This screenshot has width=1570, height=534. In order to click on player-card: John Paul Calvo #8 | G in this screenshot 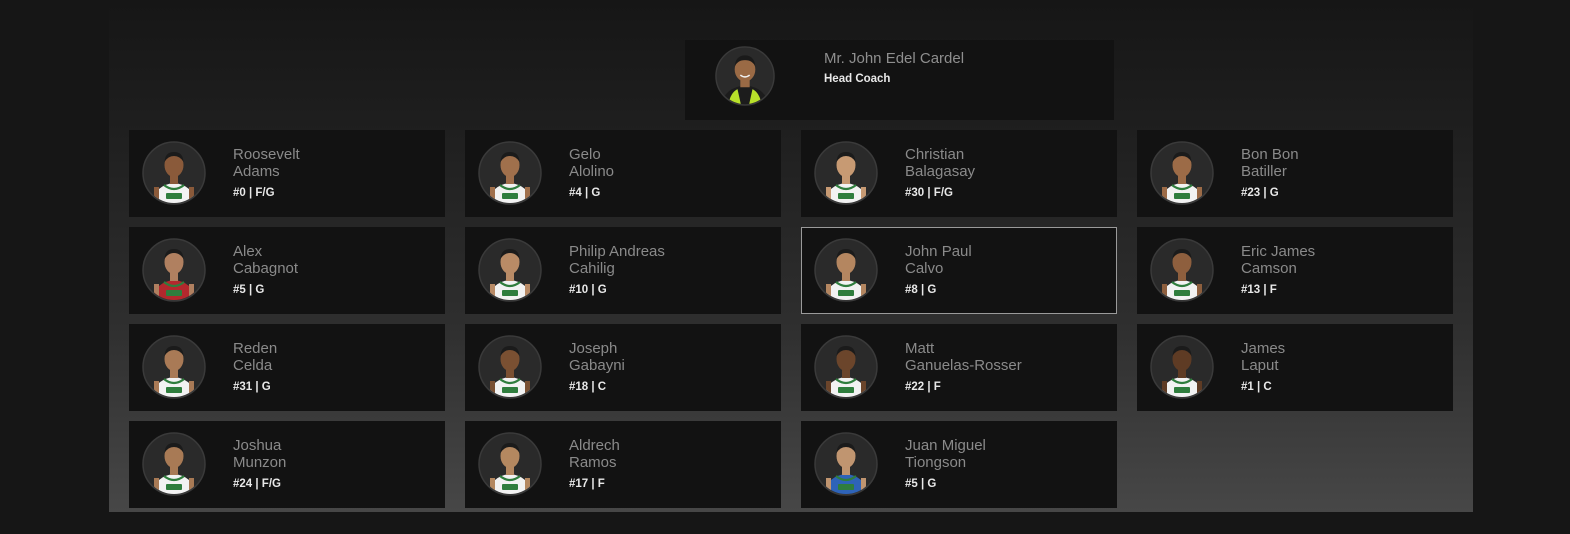, I will do `click(959, 270)`.